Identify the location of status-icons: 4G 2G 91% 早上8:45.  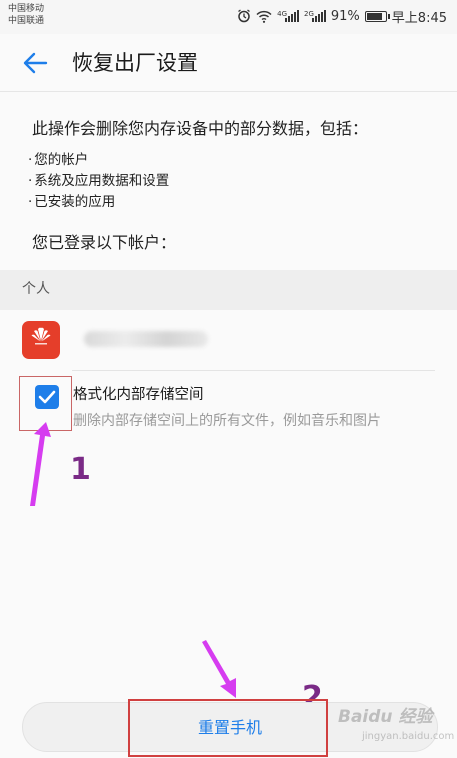
(342, 16).